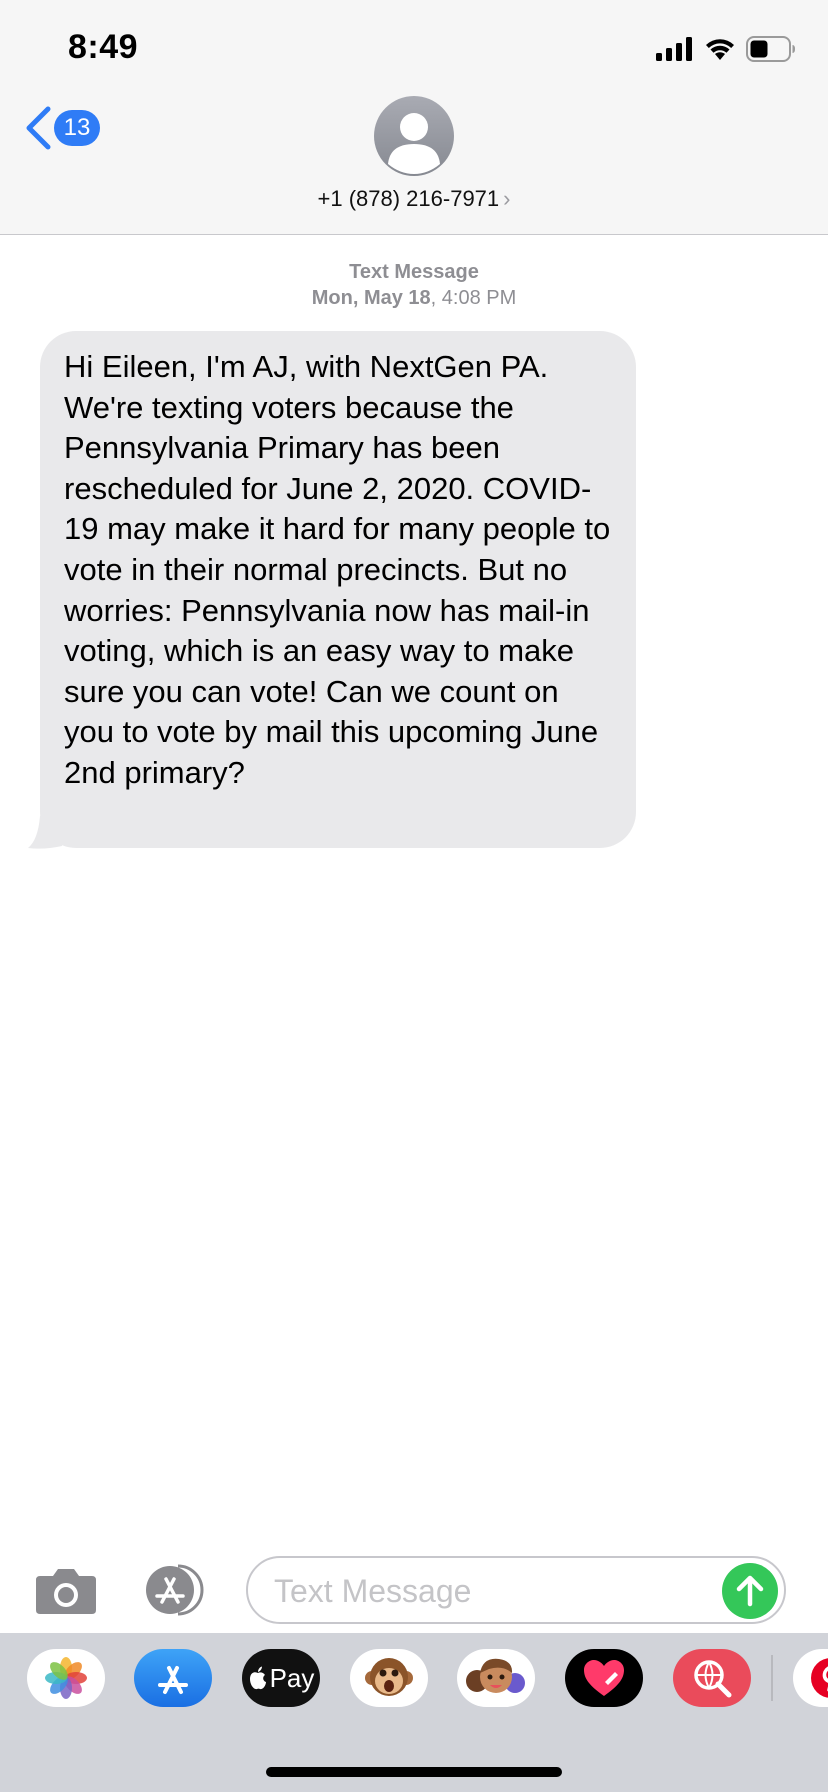  I want to click on message-time: , 4:08 PM, so click(473, 298).